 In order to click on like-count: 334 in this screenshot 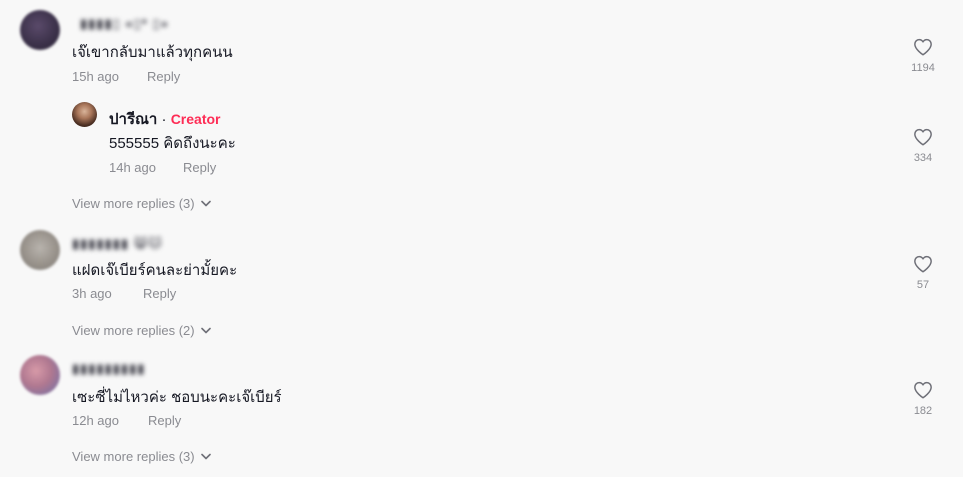, I will do `click(923, 158)`.